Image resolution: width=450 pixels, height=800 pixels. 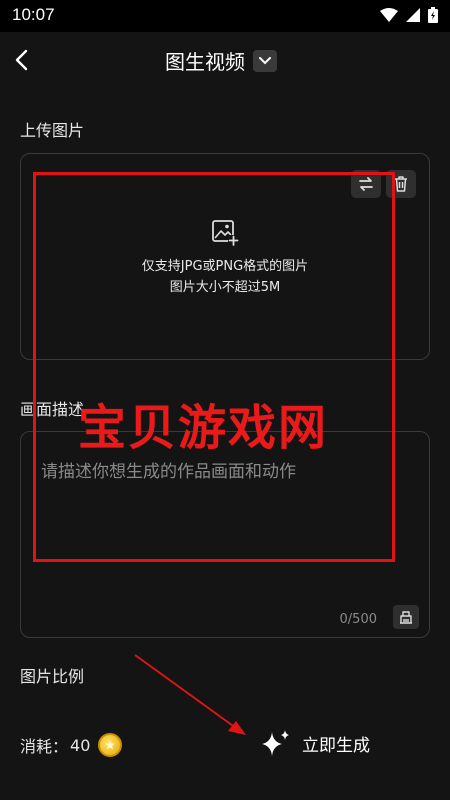 I want to click on trash-icon, so click(x=401, y=184).